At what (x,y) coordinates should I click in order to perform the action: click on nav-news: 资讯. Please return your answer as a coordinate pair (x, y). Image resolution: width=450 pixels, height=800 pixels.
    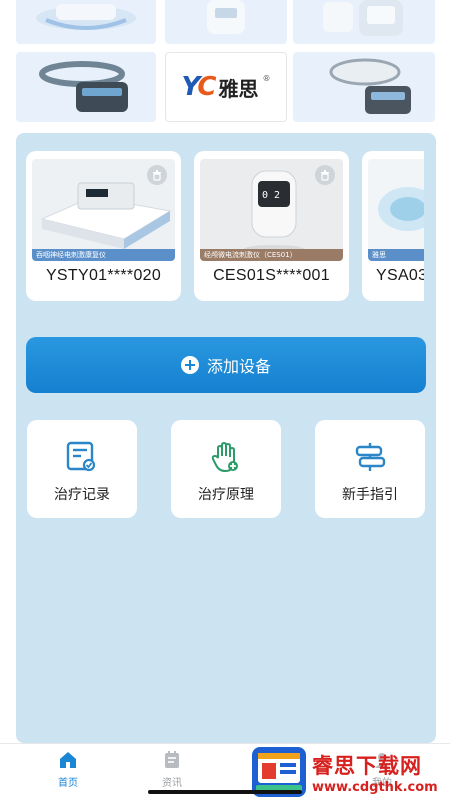
    Looking at the image, I should click on (172, 769).